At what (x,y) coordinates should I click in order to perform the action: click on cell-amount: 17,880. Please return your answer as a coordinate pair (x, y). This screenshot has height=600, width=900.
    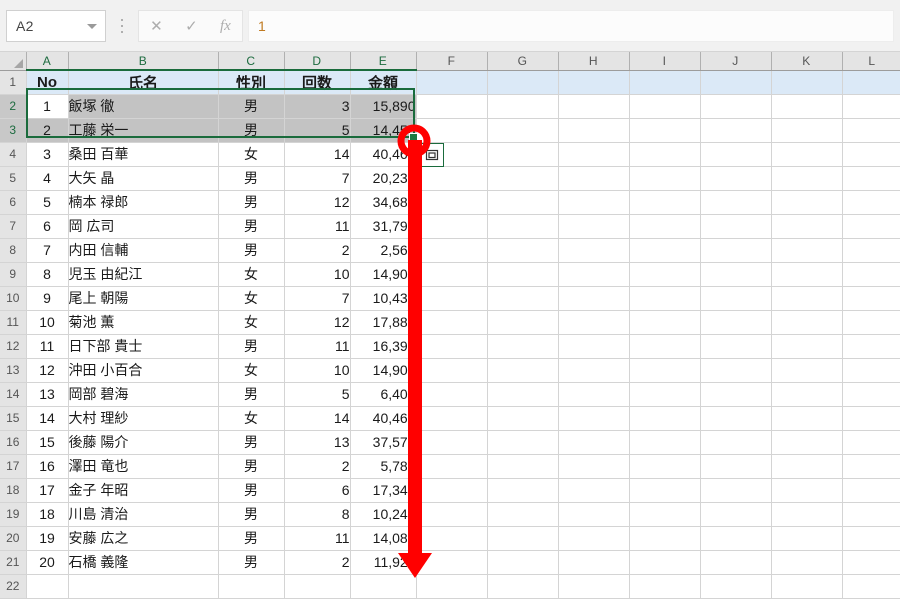
    Looking at the image, I should click on (383, 322).